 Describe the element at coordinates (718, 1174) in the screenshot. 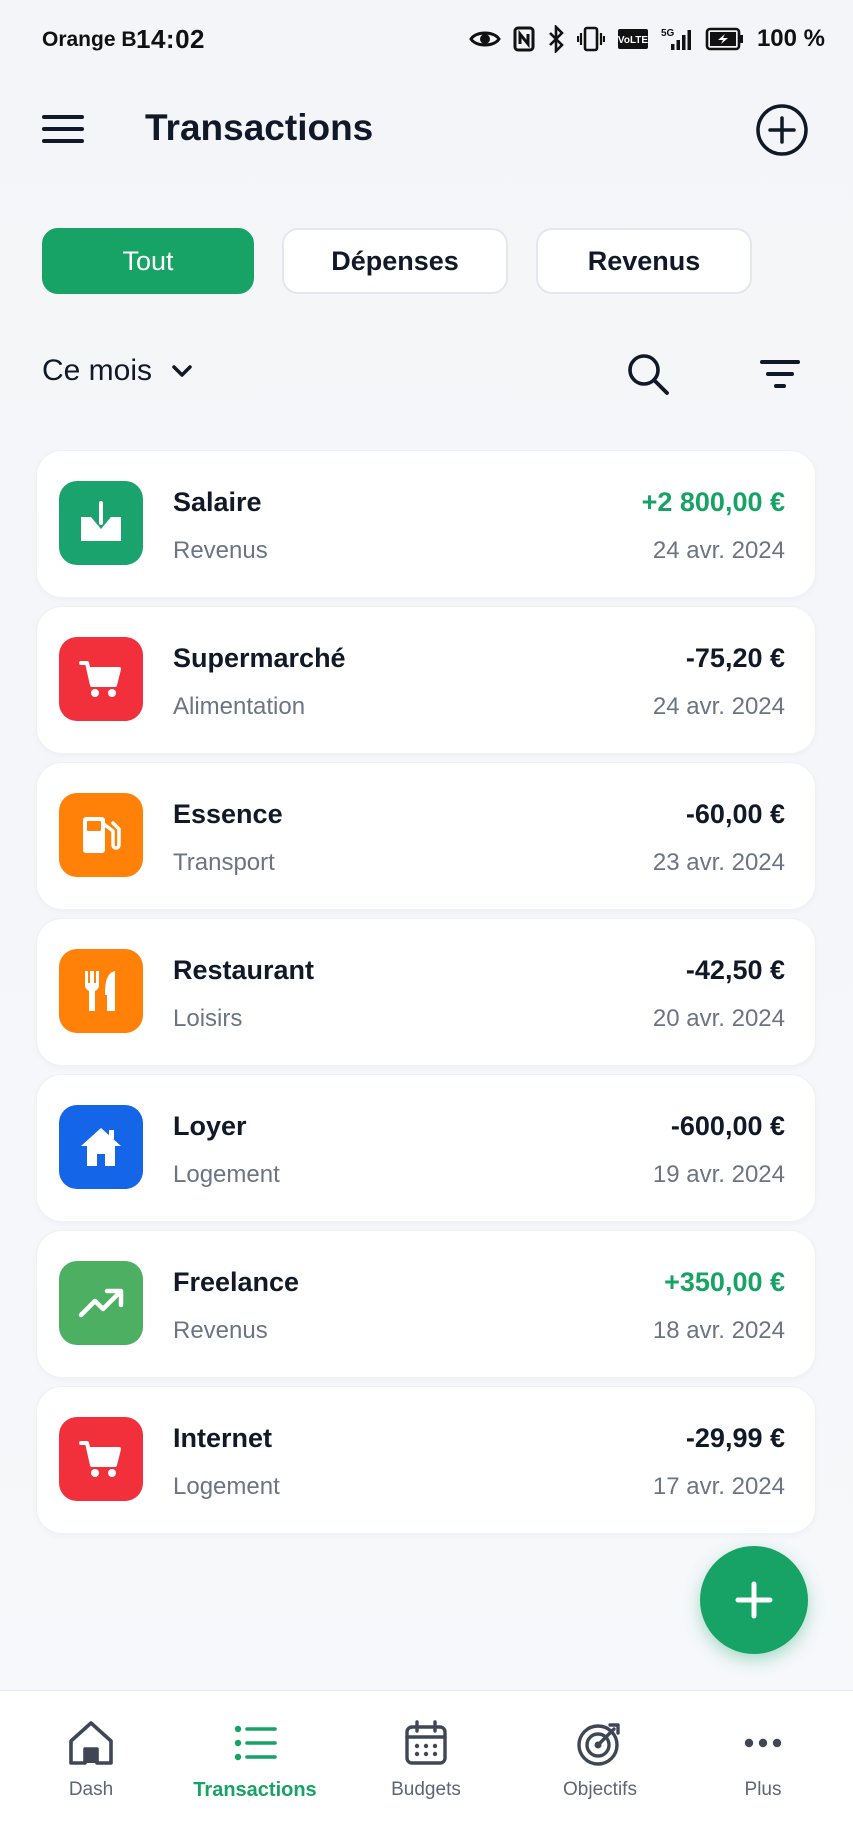

I see `transaction-date: 19 avr. 2024` at that location.